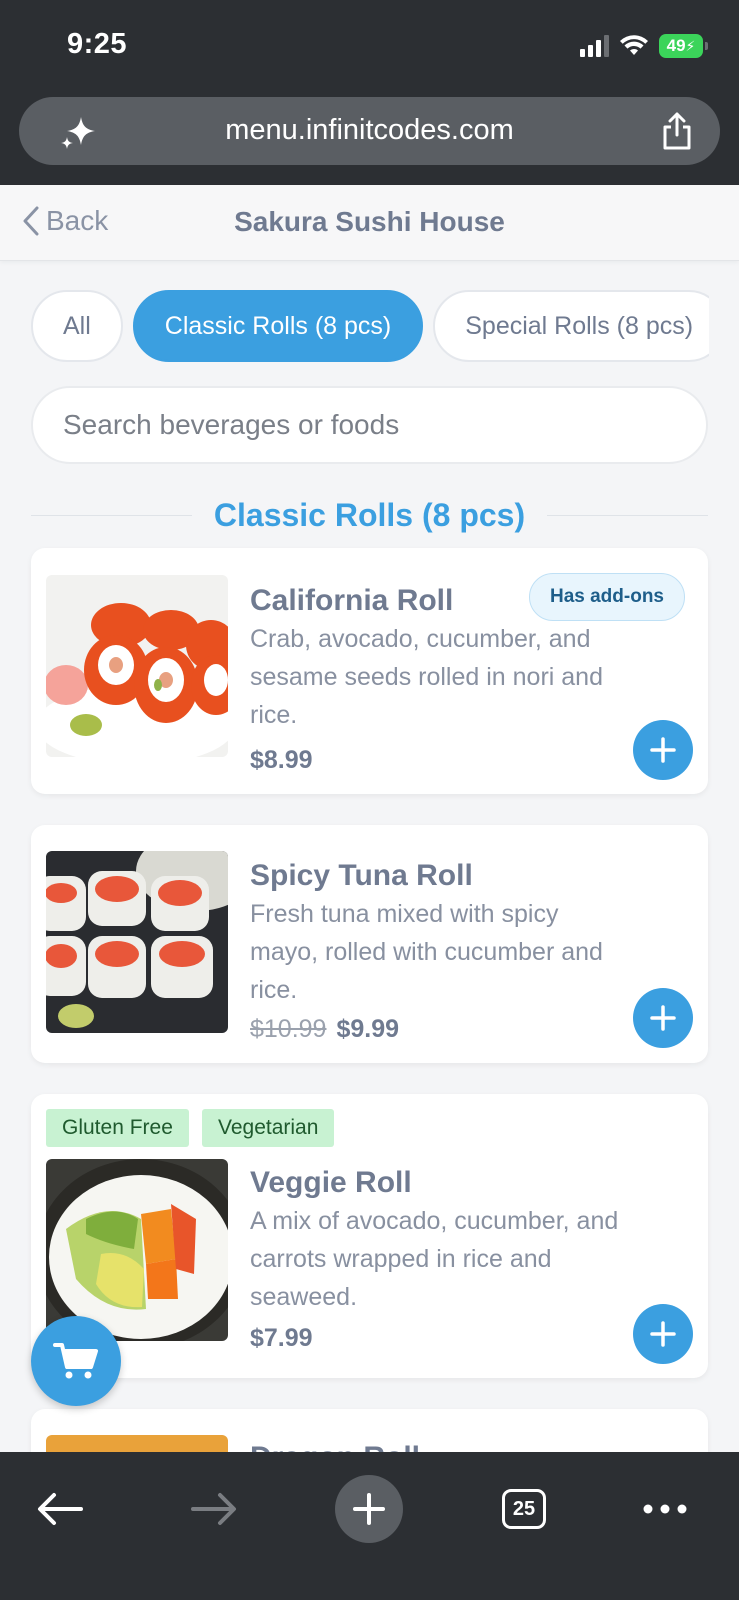 This screenshot has height=1600, width=739. I want to click on new-tab-circle, so click(369, 1509).